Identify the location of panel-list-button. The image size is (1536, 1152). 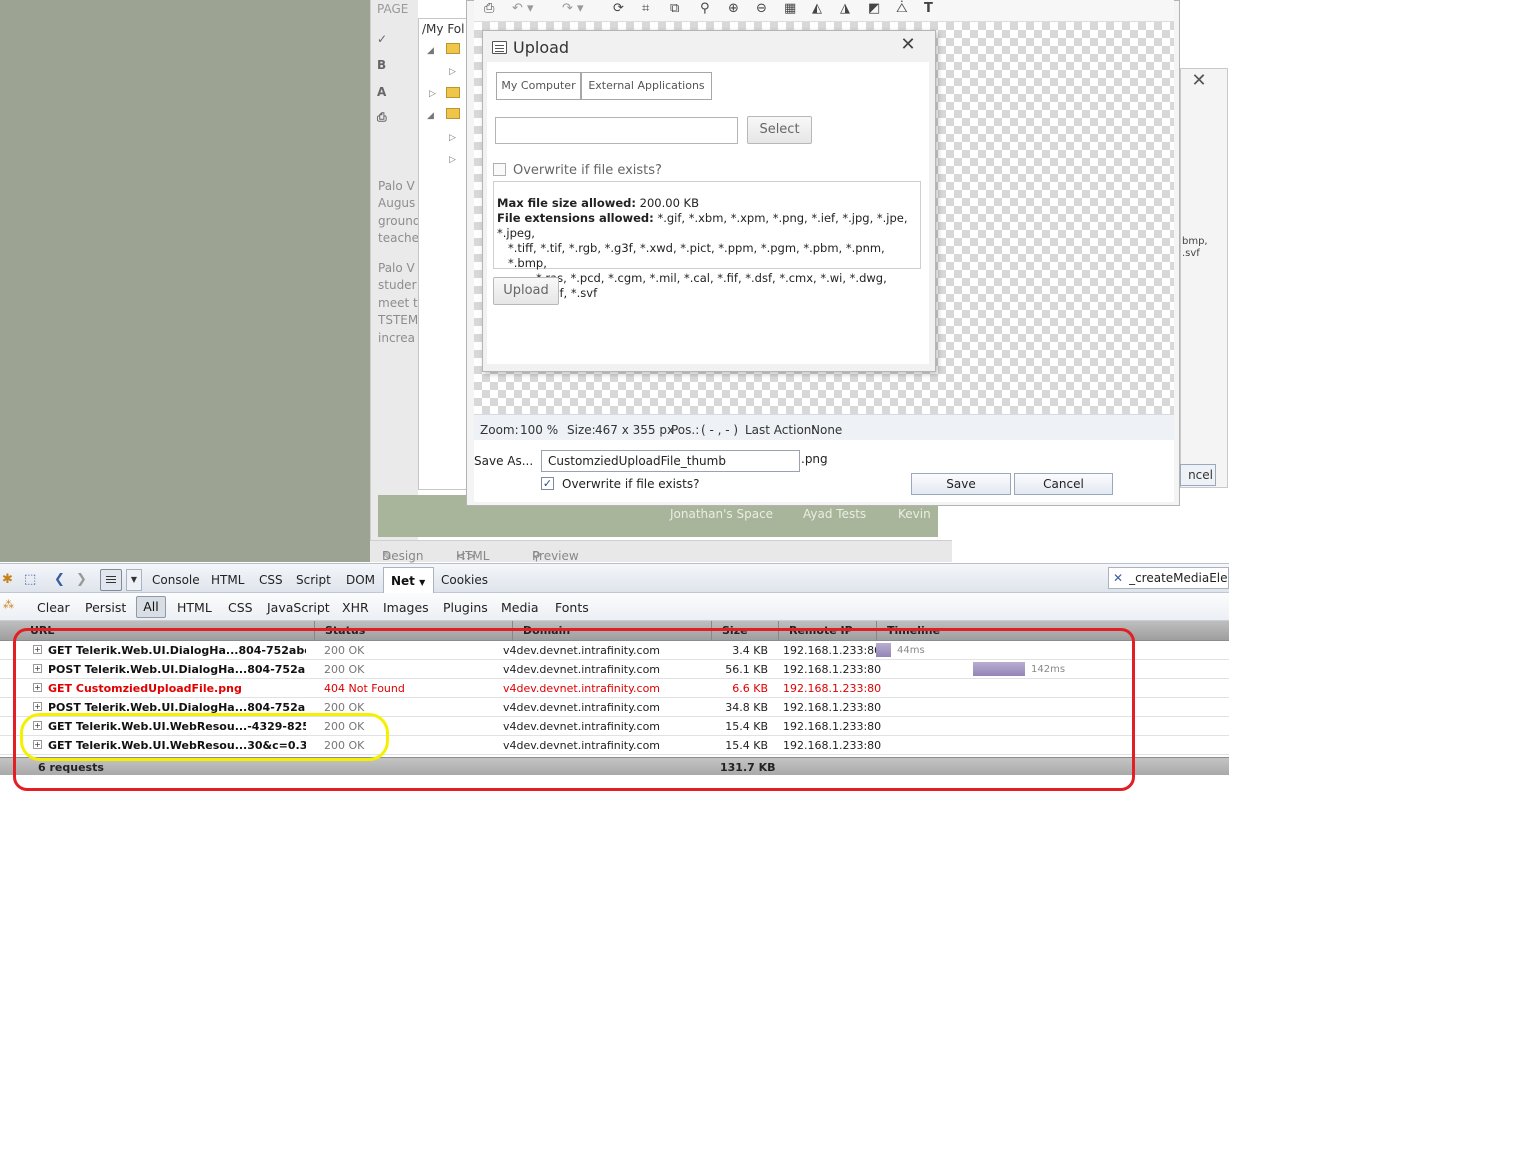
(111, 580).